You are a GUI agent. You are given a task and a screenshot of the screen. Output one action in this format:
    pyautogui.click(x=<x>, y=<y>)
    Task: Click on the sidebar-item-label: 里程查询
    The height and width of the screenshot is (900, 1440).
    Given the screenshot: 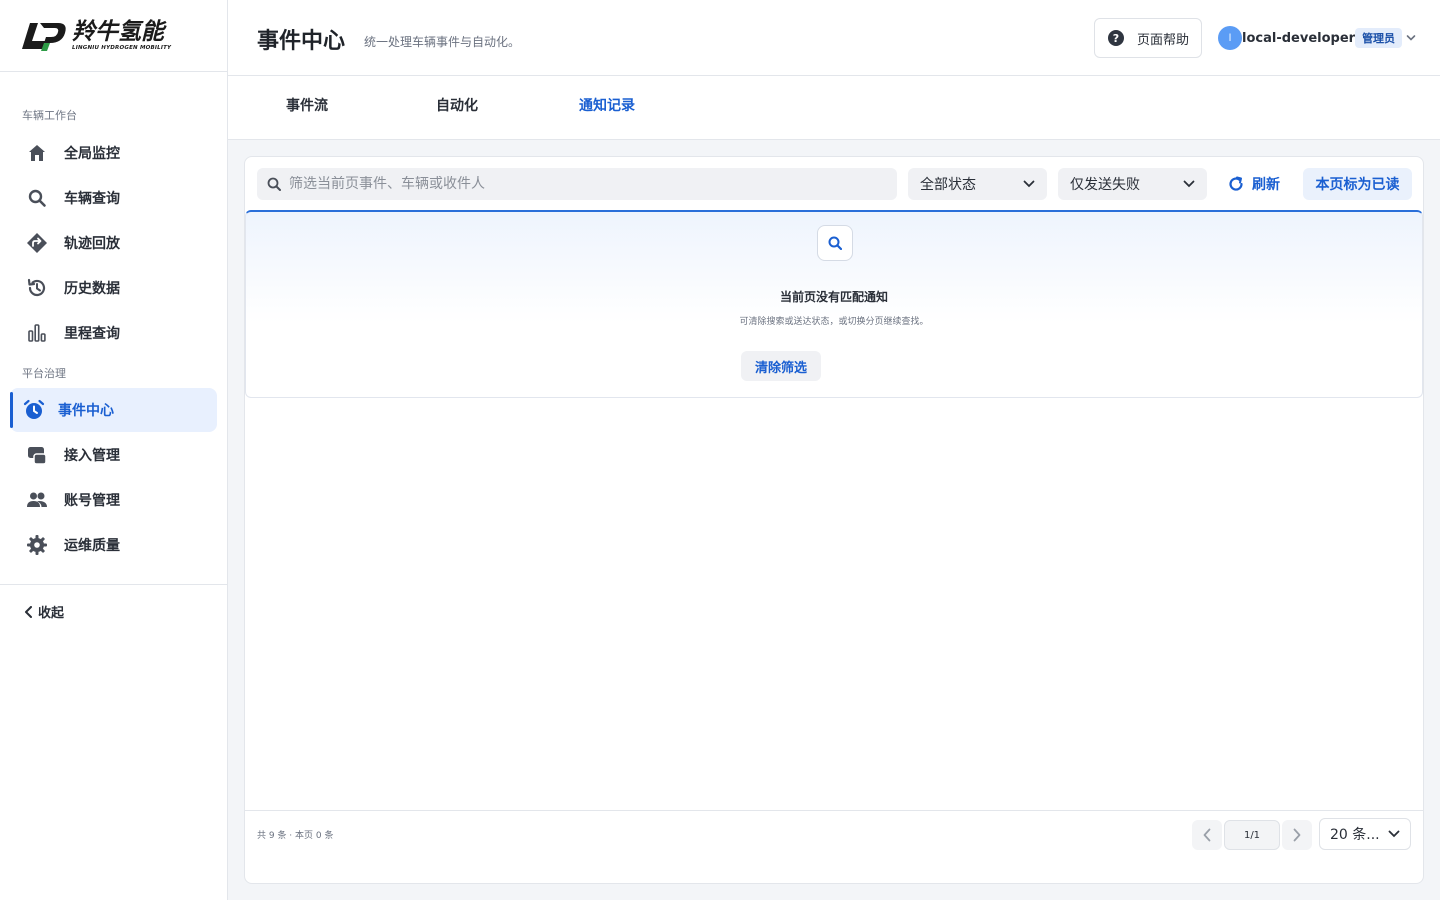 What is the action you would take?
    pyautogui.click(x=92, y=334)
    